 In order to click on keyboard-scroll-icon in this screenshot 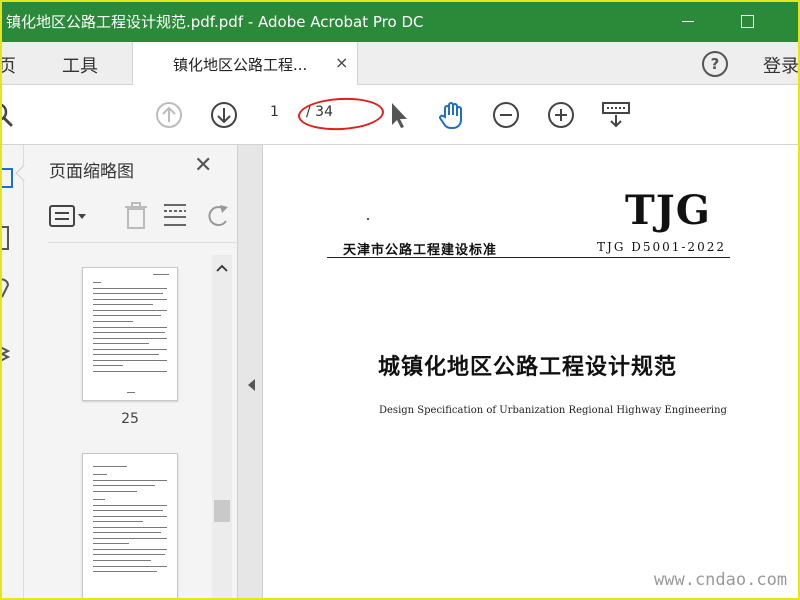, I will do `click(616, 115)`.